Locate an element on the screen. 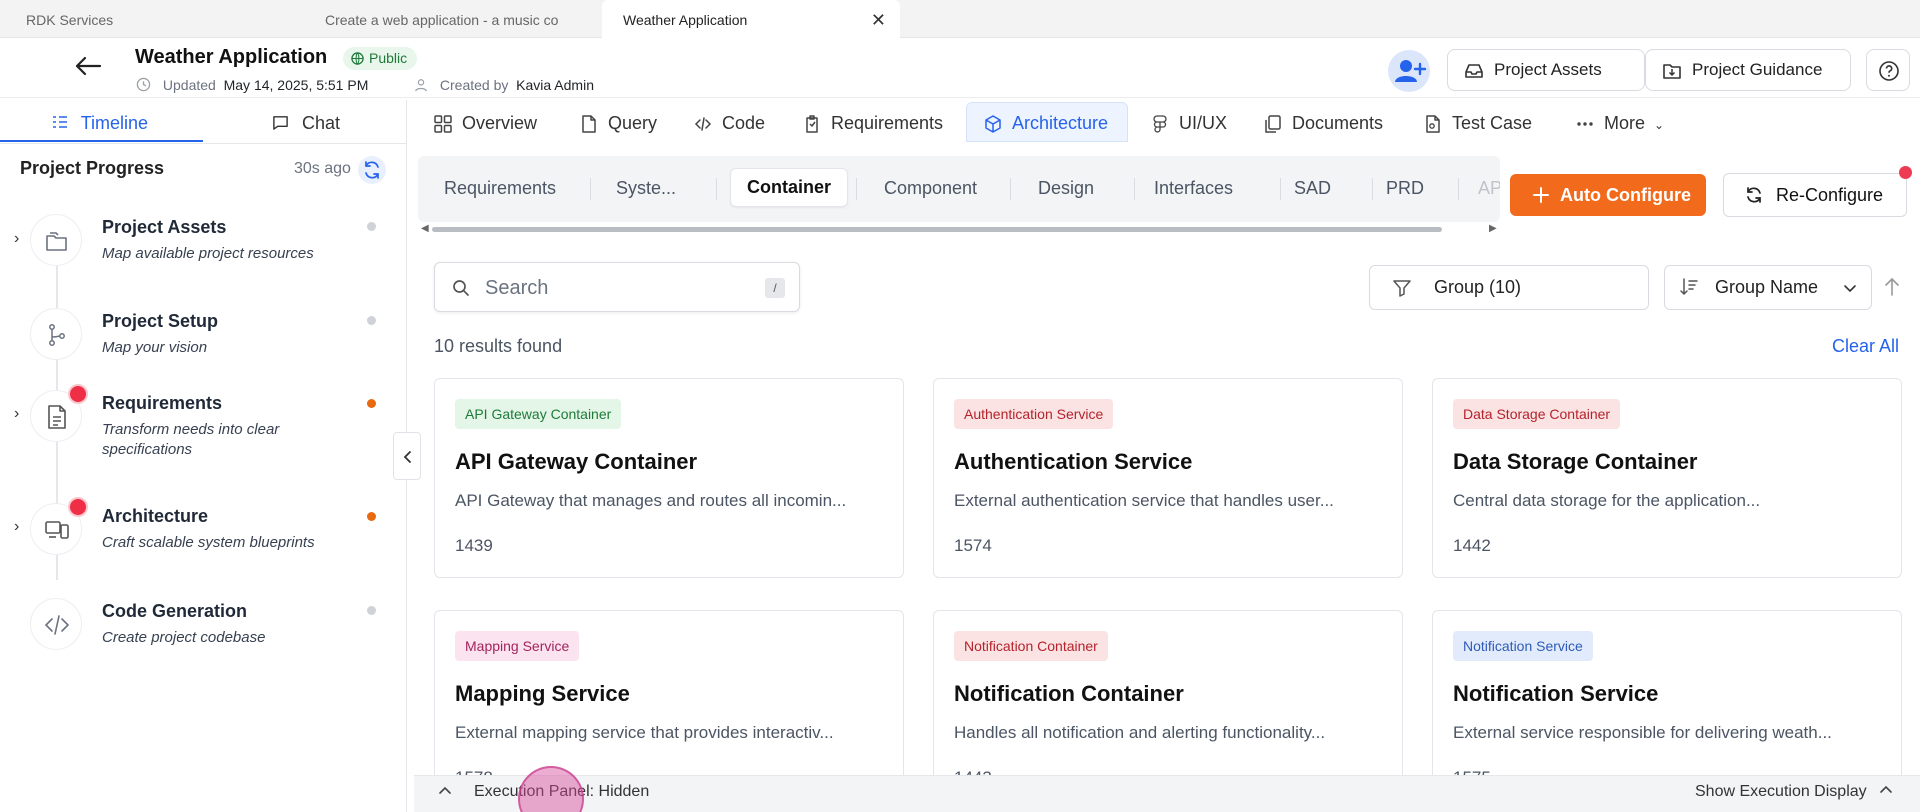 The image size is (1920, 812). card-title: Notification Container is located at coordinates (1069, 693).